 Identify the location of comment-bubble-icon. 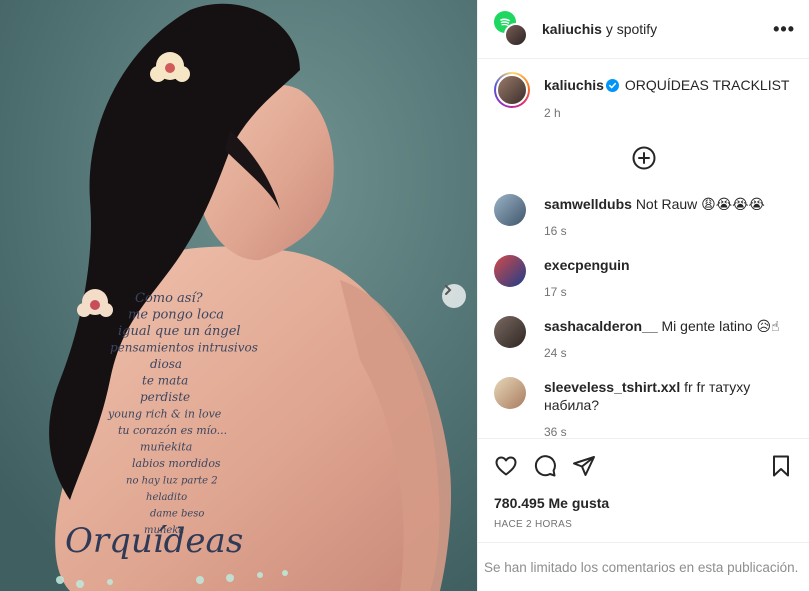
(545, 466).